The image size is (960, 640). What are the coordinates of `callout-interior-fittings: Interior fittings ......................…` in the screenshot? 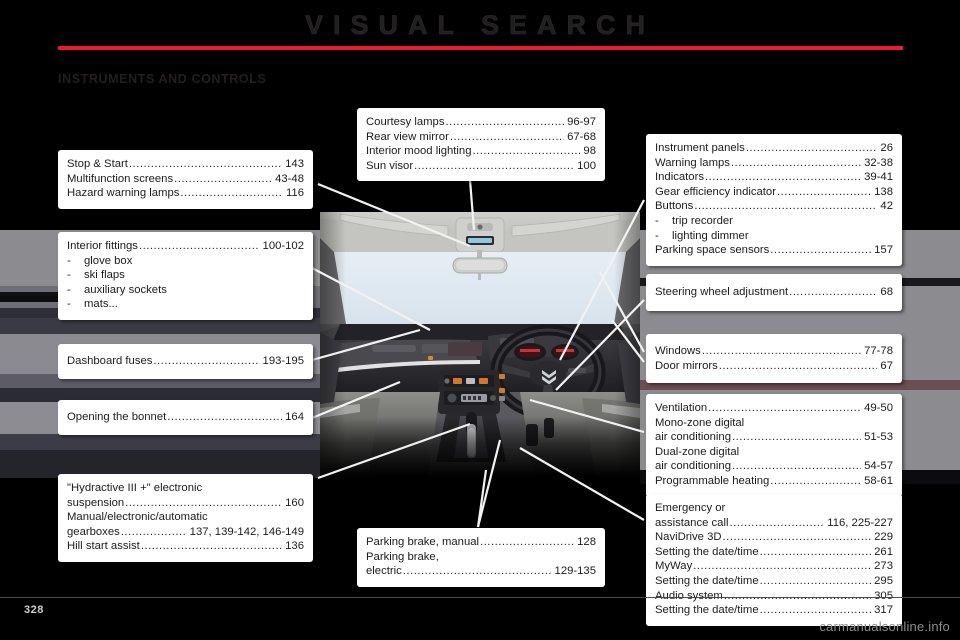 It's located at (185, 276).